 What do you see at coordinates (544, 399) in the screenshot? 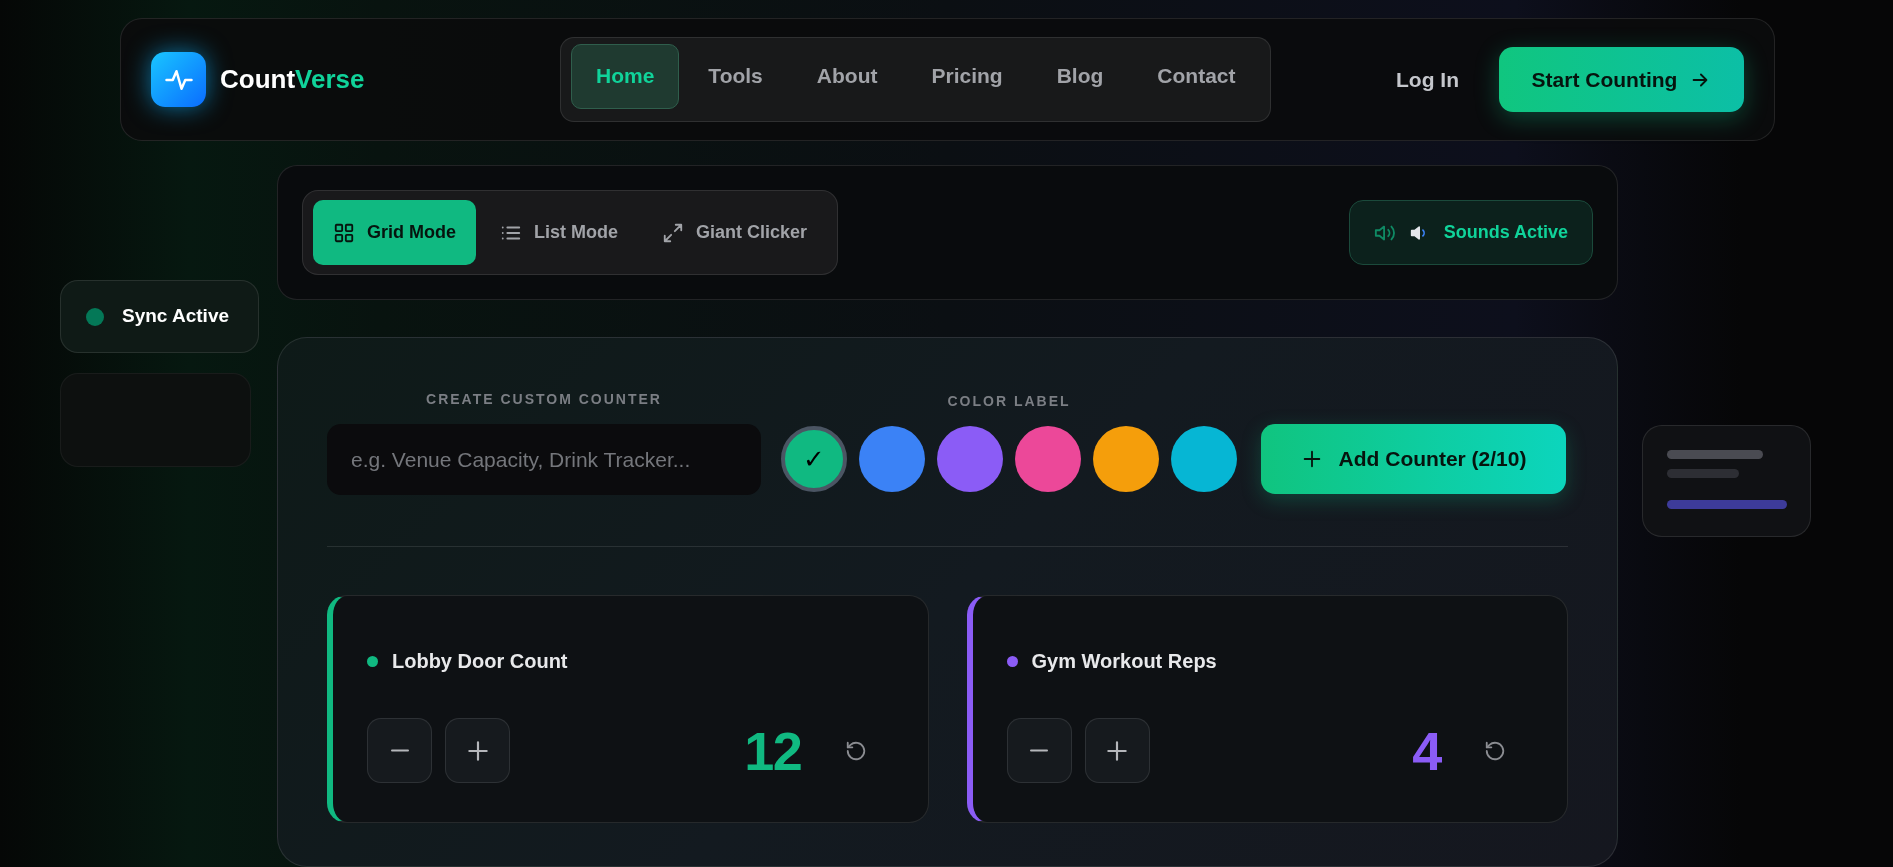
I see `field-label: CREATE CUSTOM COUNTER` at bounding box center [544, 399].